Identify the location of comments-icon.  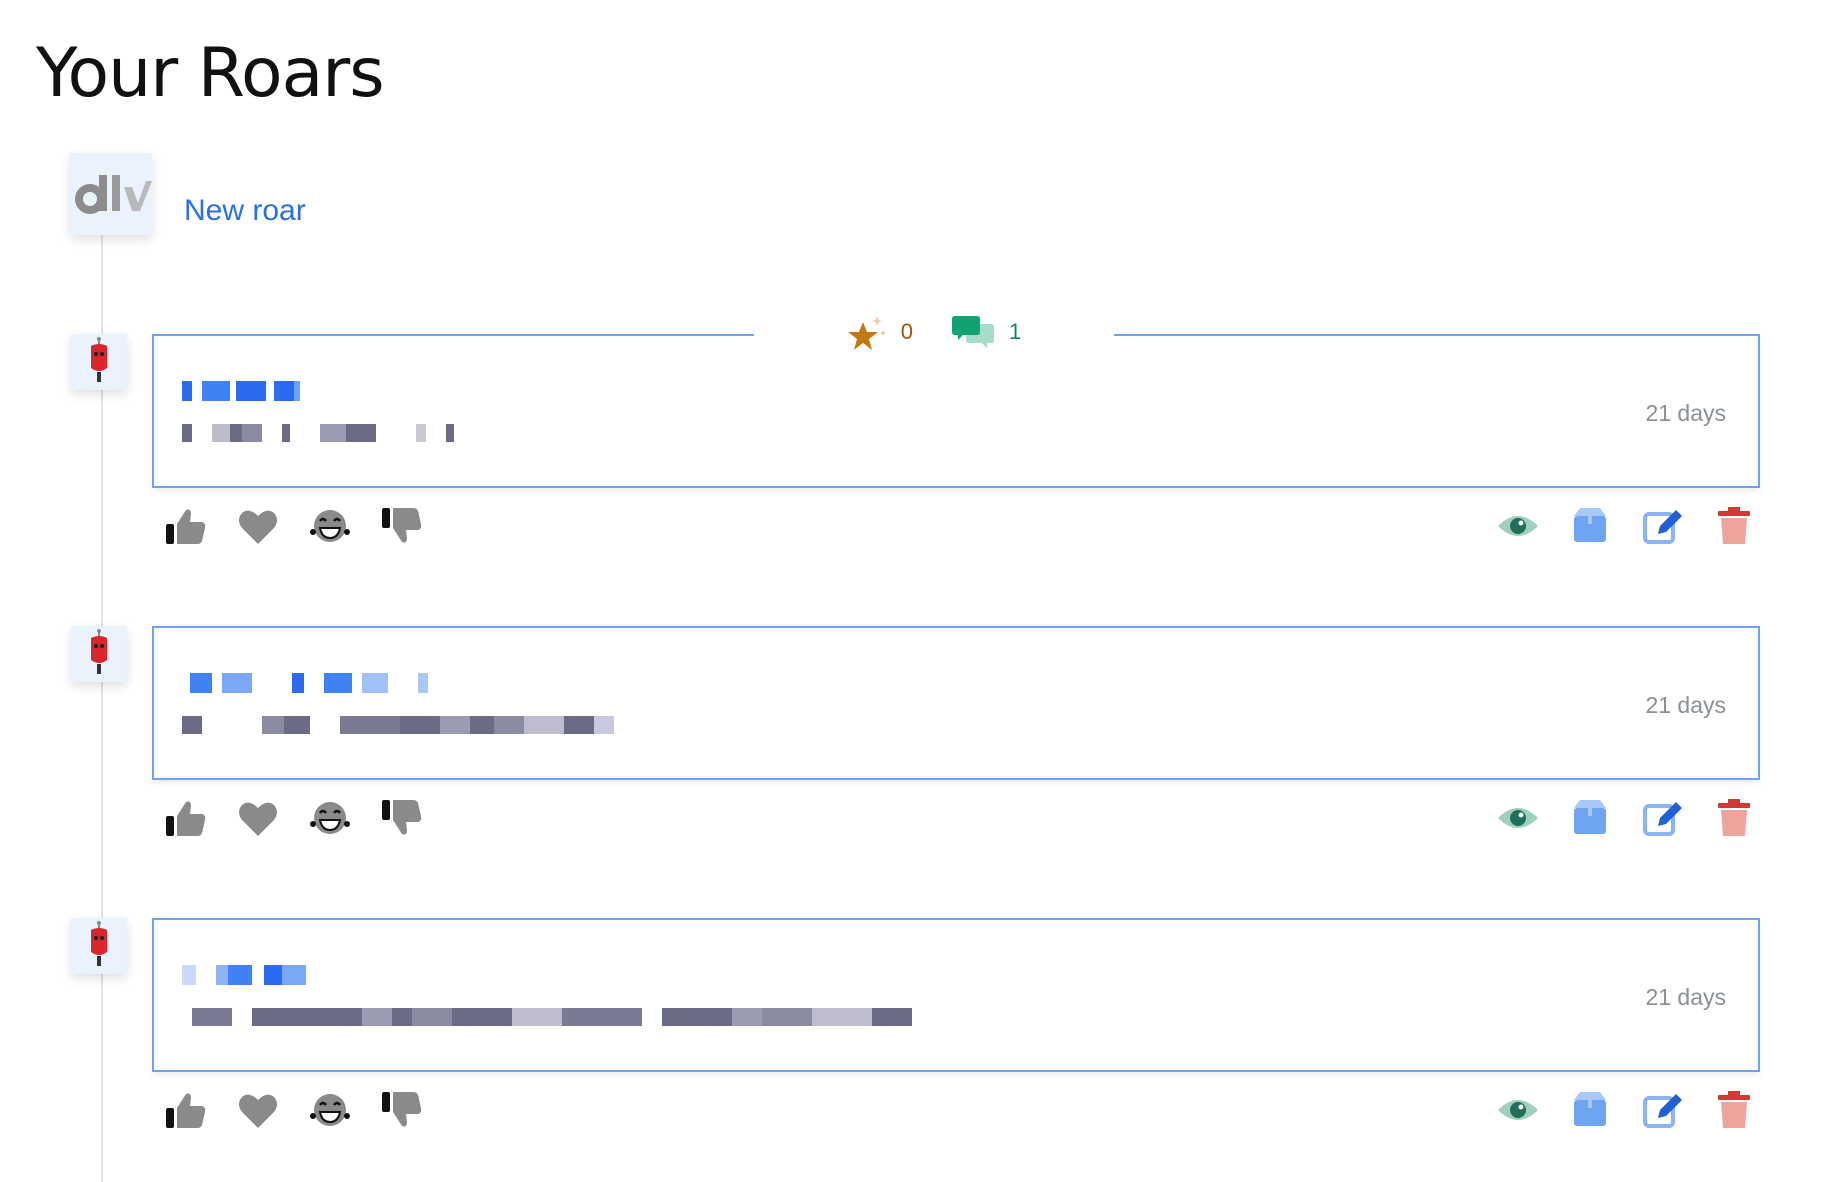
(973, 332).